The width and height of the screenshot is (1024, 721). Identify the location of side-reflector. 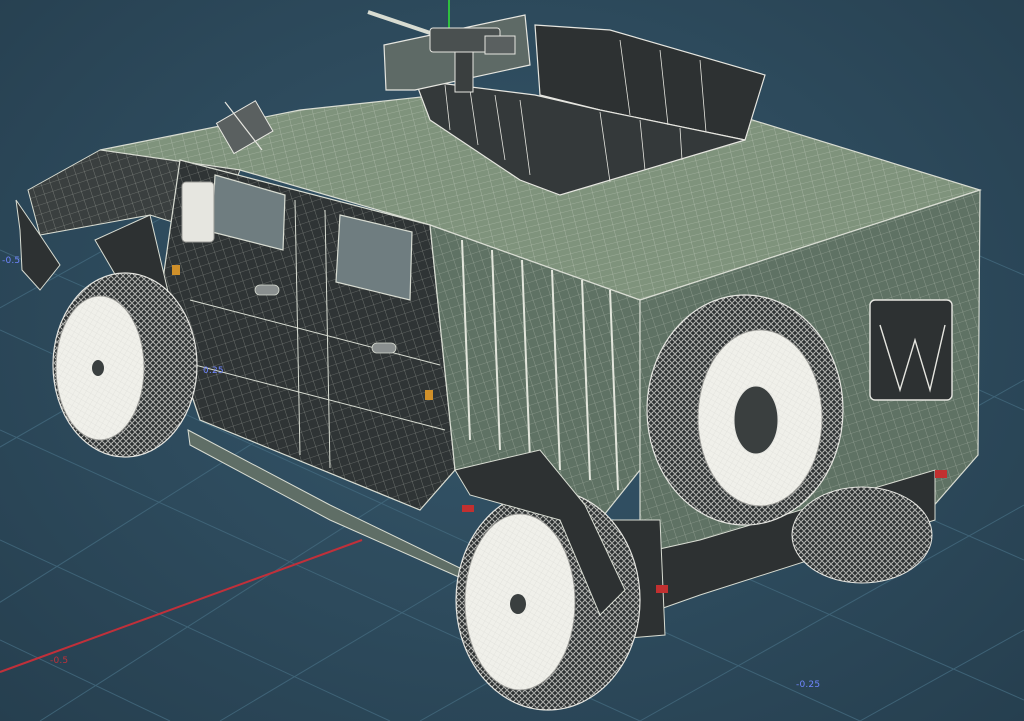
(468, 508).